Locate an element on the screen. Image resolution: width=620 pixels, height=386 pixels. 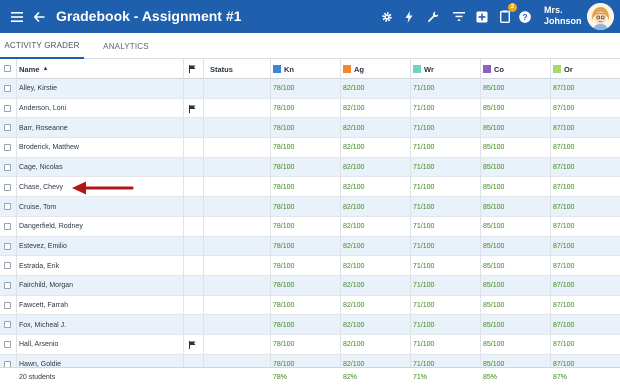
back-arrow-icon is located at coordinates (39, 16).